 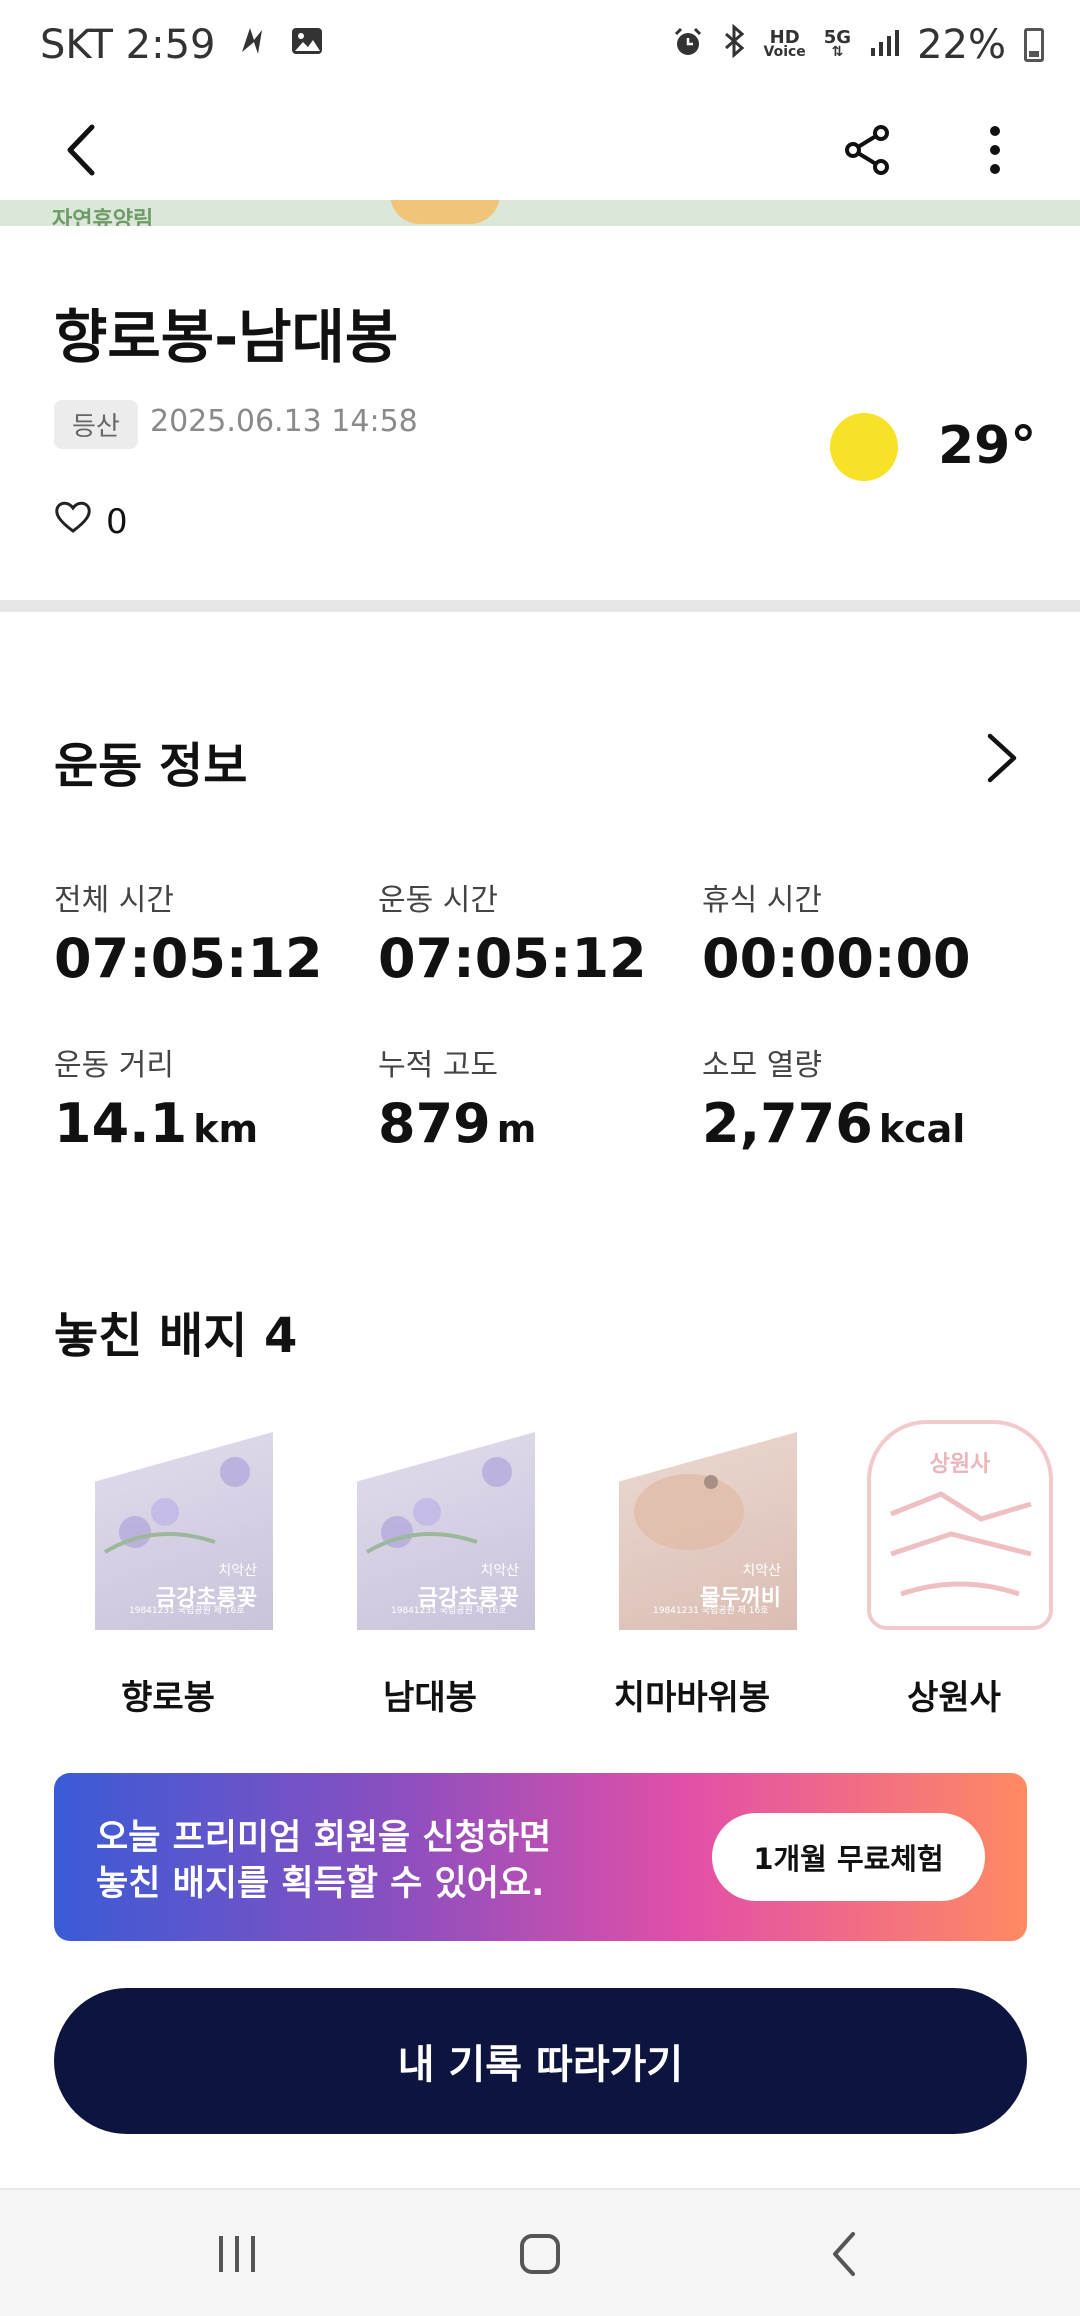 I want to click on stat-label: 누적 고도, so click(x=438, y=1065).